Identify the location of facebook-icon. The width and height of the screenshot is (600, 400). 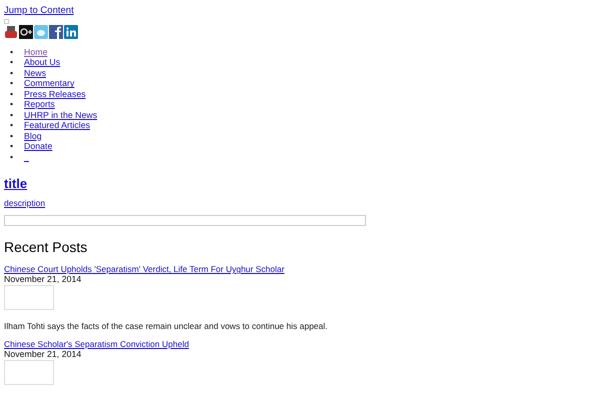
(56, 32).